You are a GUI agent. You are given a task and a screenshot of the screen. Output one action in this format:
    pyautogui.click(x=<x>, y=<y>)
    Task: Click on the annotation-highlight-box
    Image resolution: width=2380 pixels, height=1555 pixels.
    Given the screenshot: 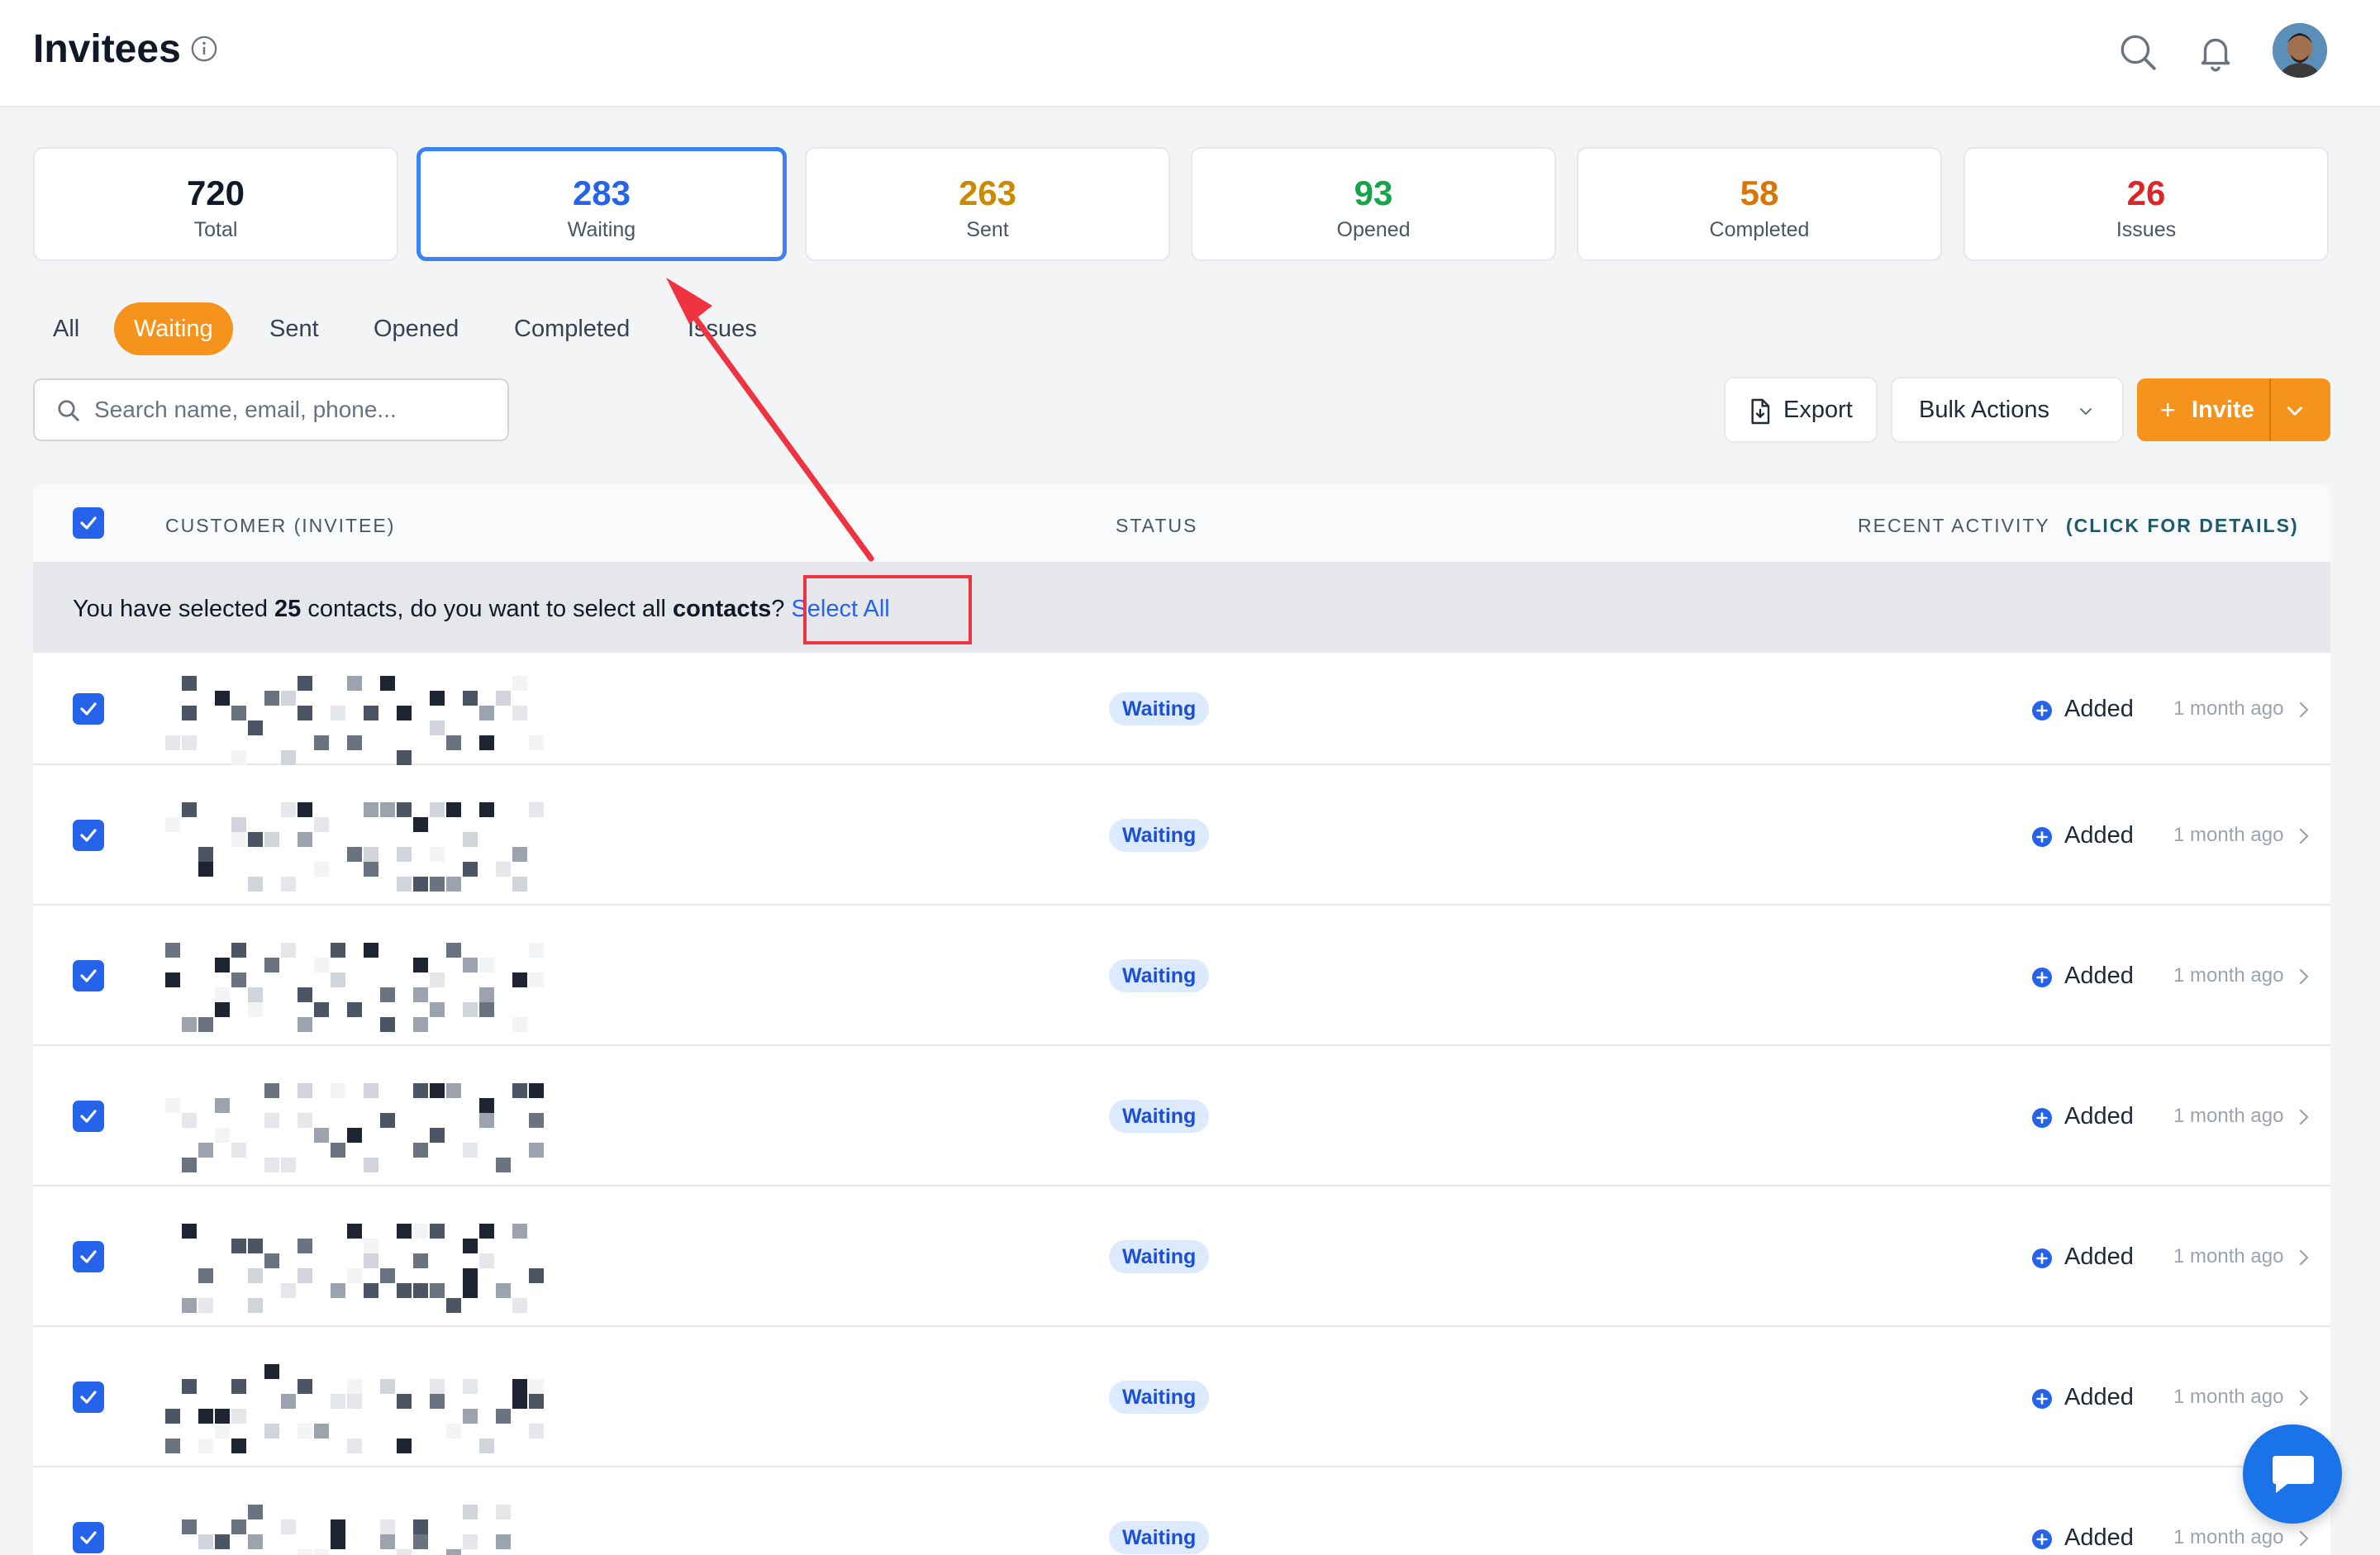 What is the action you would take?
    pyautogui.click(x=887, y=609)
    